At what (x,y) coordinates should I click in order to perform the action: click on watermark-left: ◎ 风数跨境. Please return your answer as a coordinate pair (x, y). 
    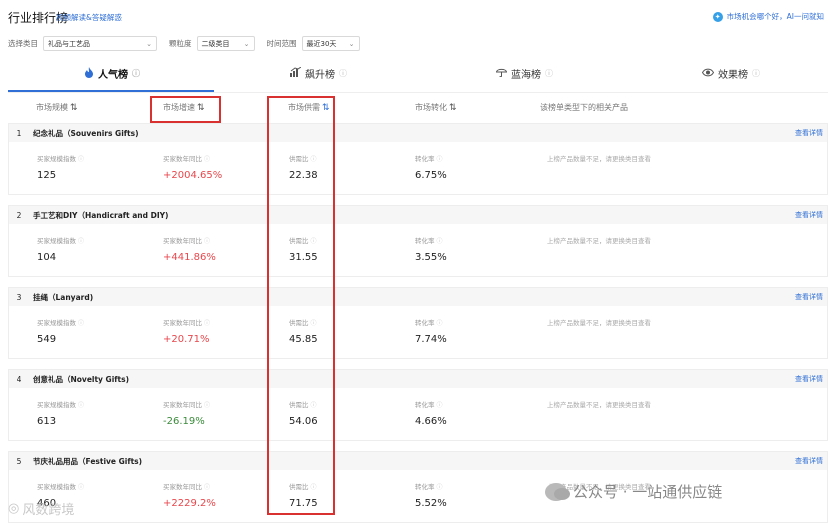
    Looking at the image, I should click on (41, 508).